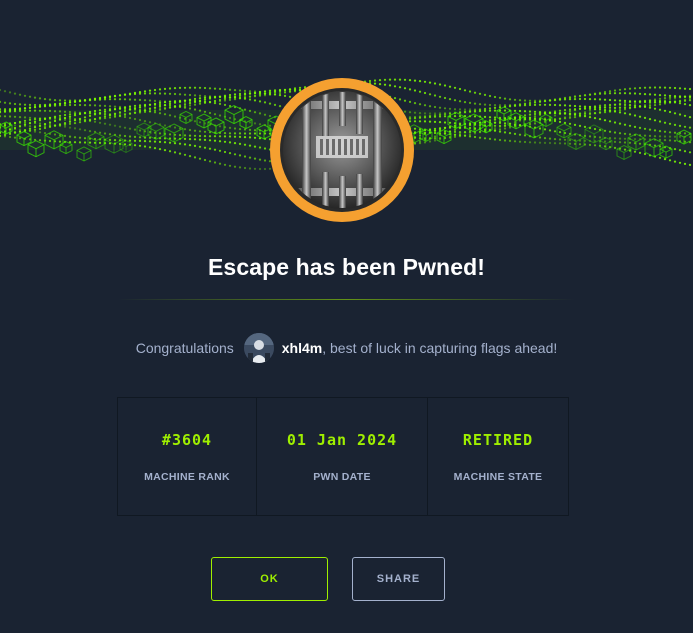 The height and width of the screenshot is (633, 693). I want to click on avatar, so click(258, 348).